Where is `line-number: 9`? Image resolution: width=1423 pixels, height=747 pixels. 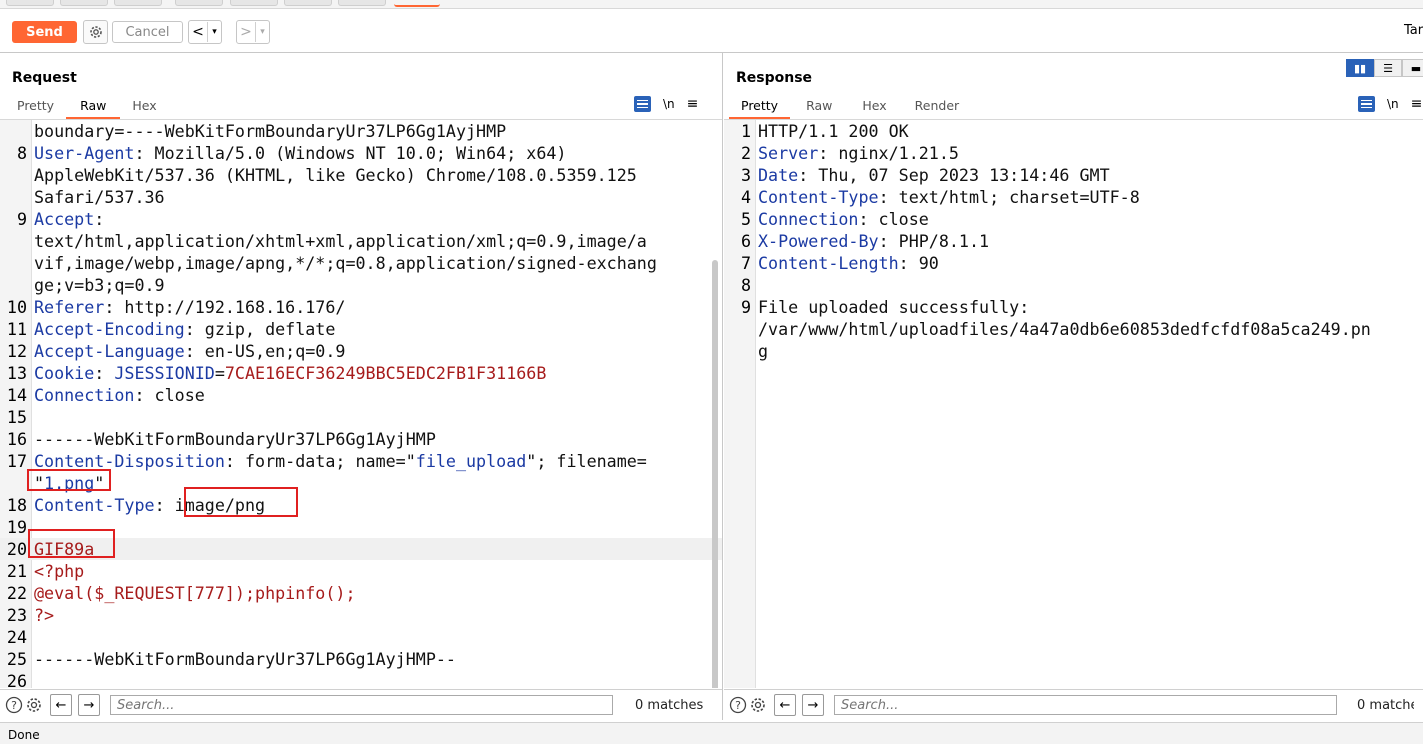
line-number: 9 is located at coordinates (21, 219).